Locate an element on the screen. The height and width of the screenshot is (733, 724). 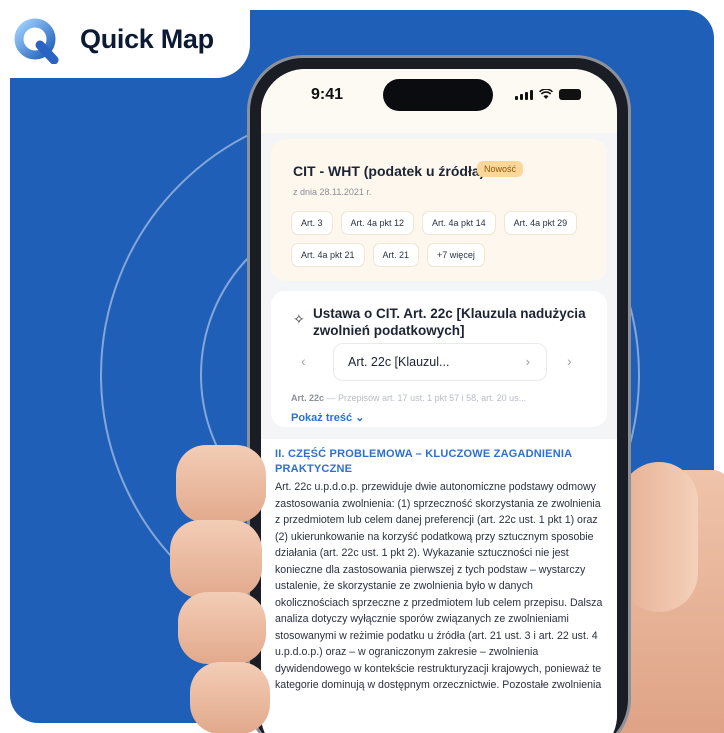
brand-name: Quick Map is located at coordinates (147, 39).